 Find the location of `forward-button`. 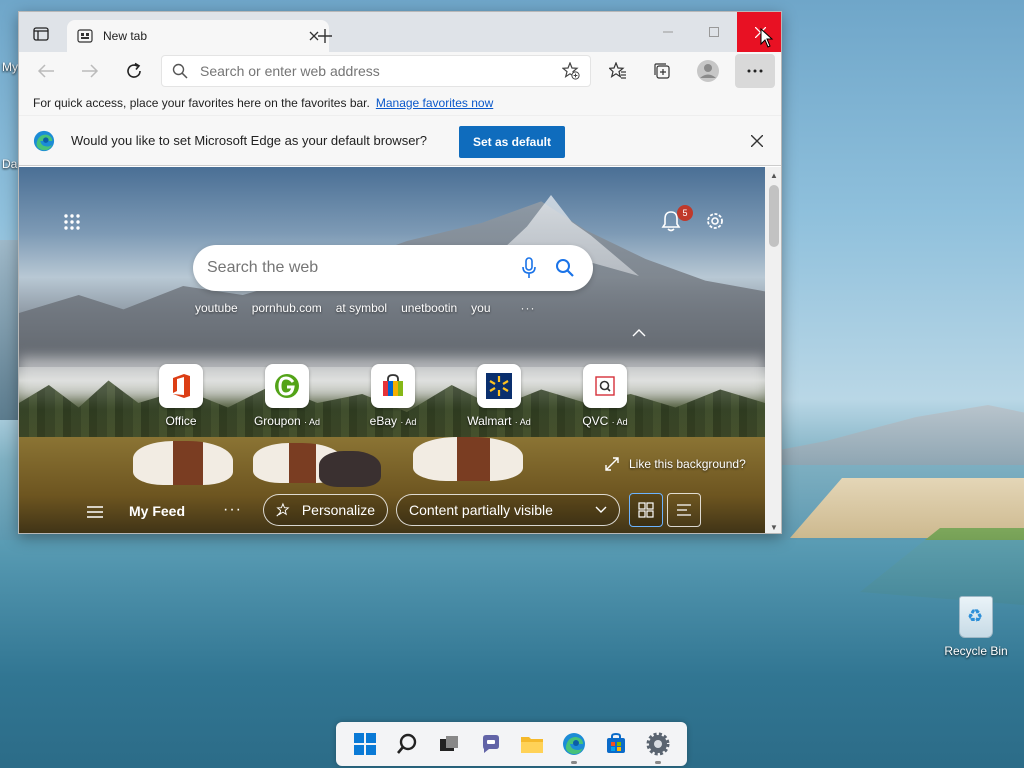

forward-button is located at coordinates (90, 71).